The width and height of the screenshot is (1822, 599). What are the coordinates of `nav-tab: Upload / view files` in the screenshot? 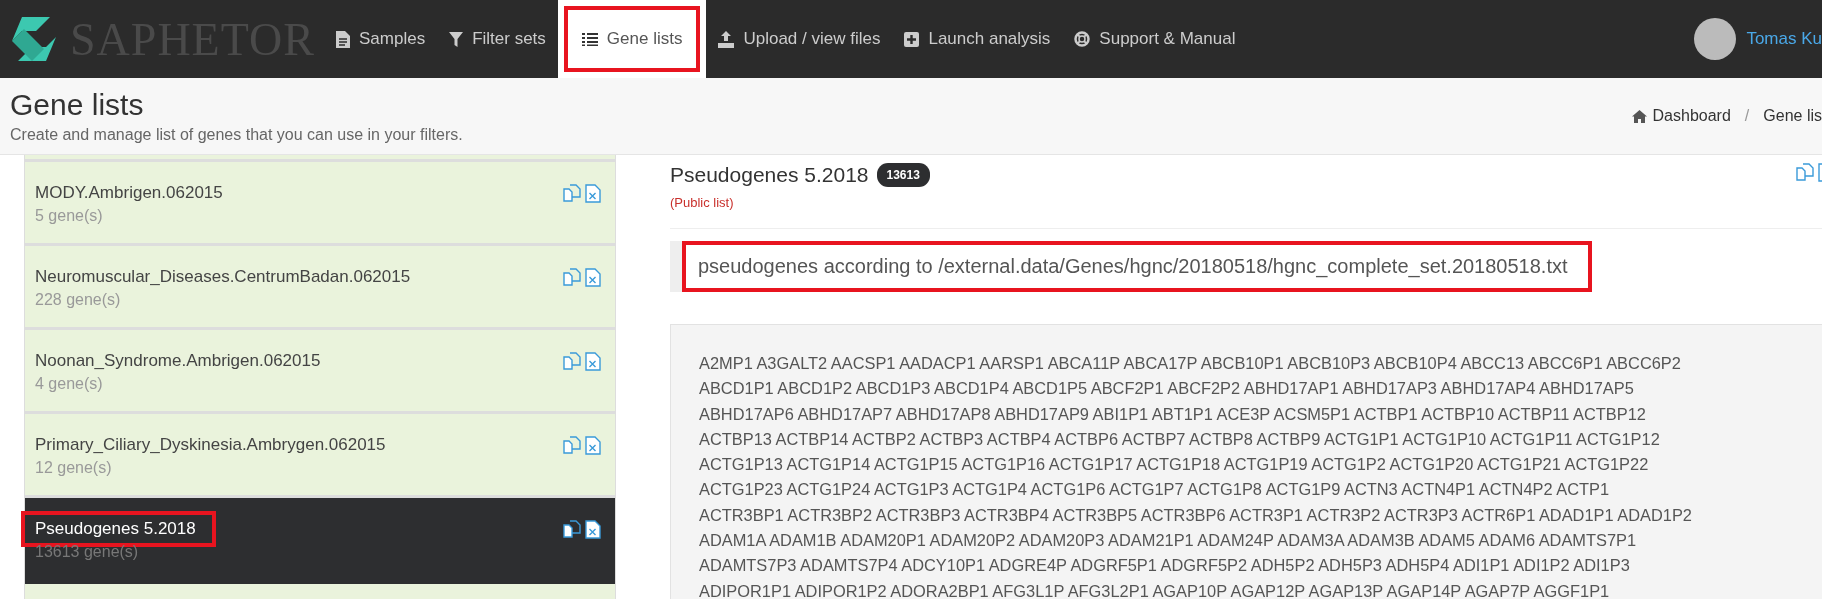 It's located at (799, 39).